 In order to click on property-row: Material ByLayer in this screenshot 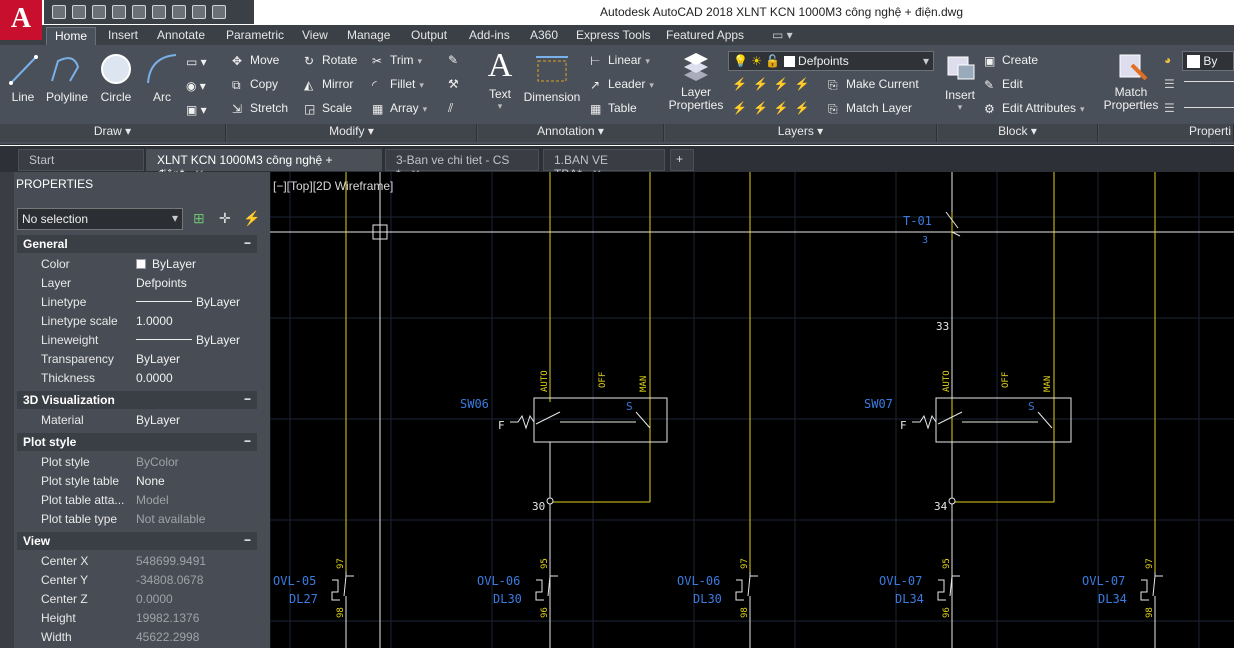, I will do `click(137, 420)`.